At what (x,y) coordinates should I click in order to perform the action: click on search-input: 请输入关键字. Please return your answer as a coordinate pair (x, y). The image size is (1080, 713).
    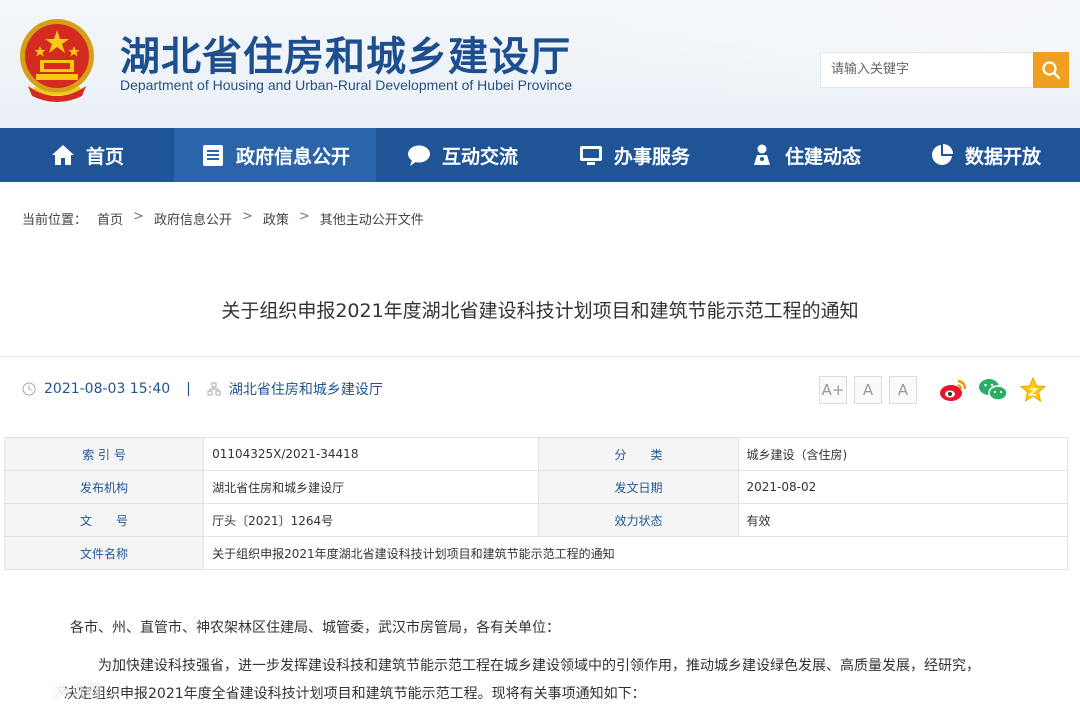
    Looking at the image, I should click on (927, 70).